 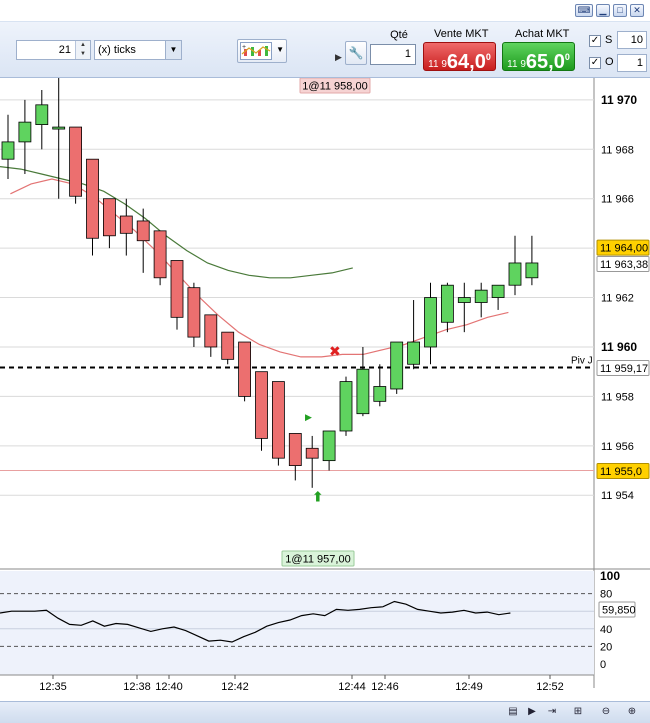 I want to click on wrench-icon: 🔧, so click(x=356, y=53).